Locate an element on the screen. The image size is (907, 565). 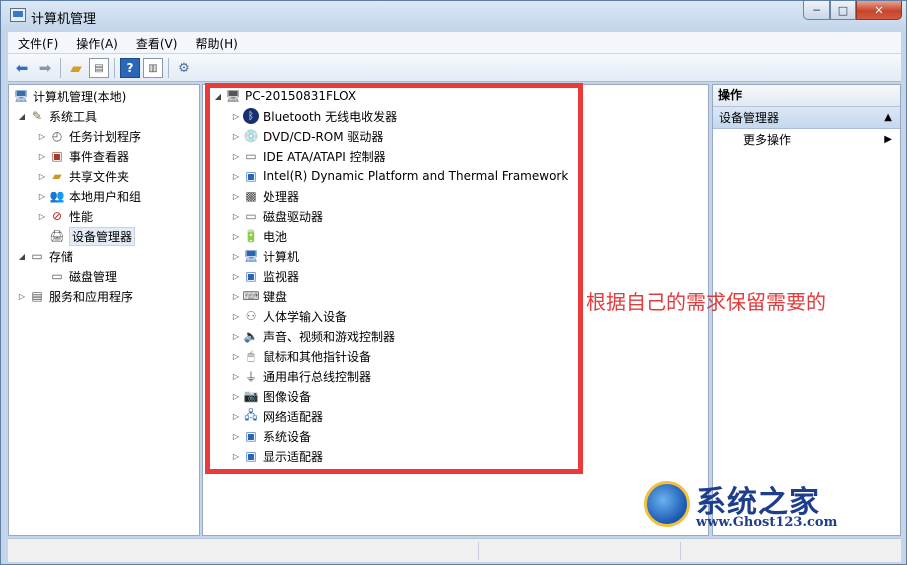
battery-icon: 🔋 is located at coordinates (251, 236).